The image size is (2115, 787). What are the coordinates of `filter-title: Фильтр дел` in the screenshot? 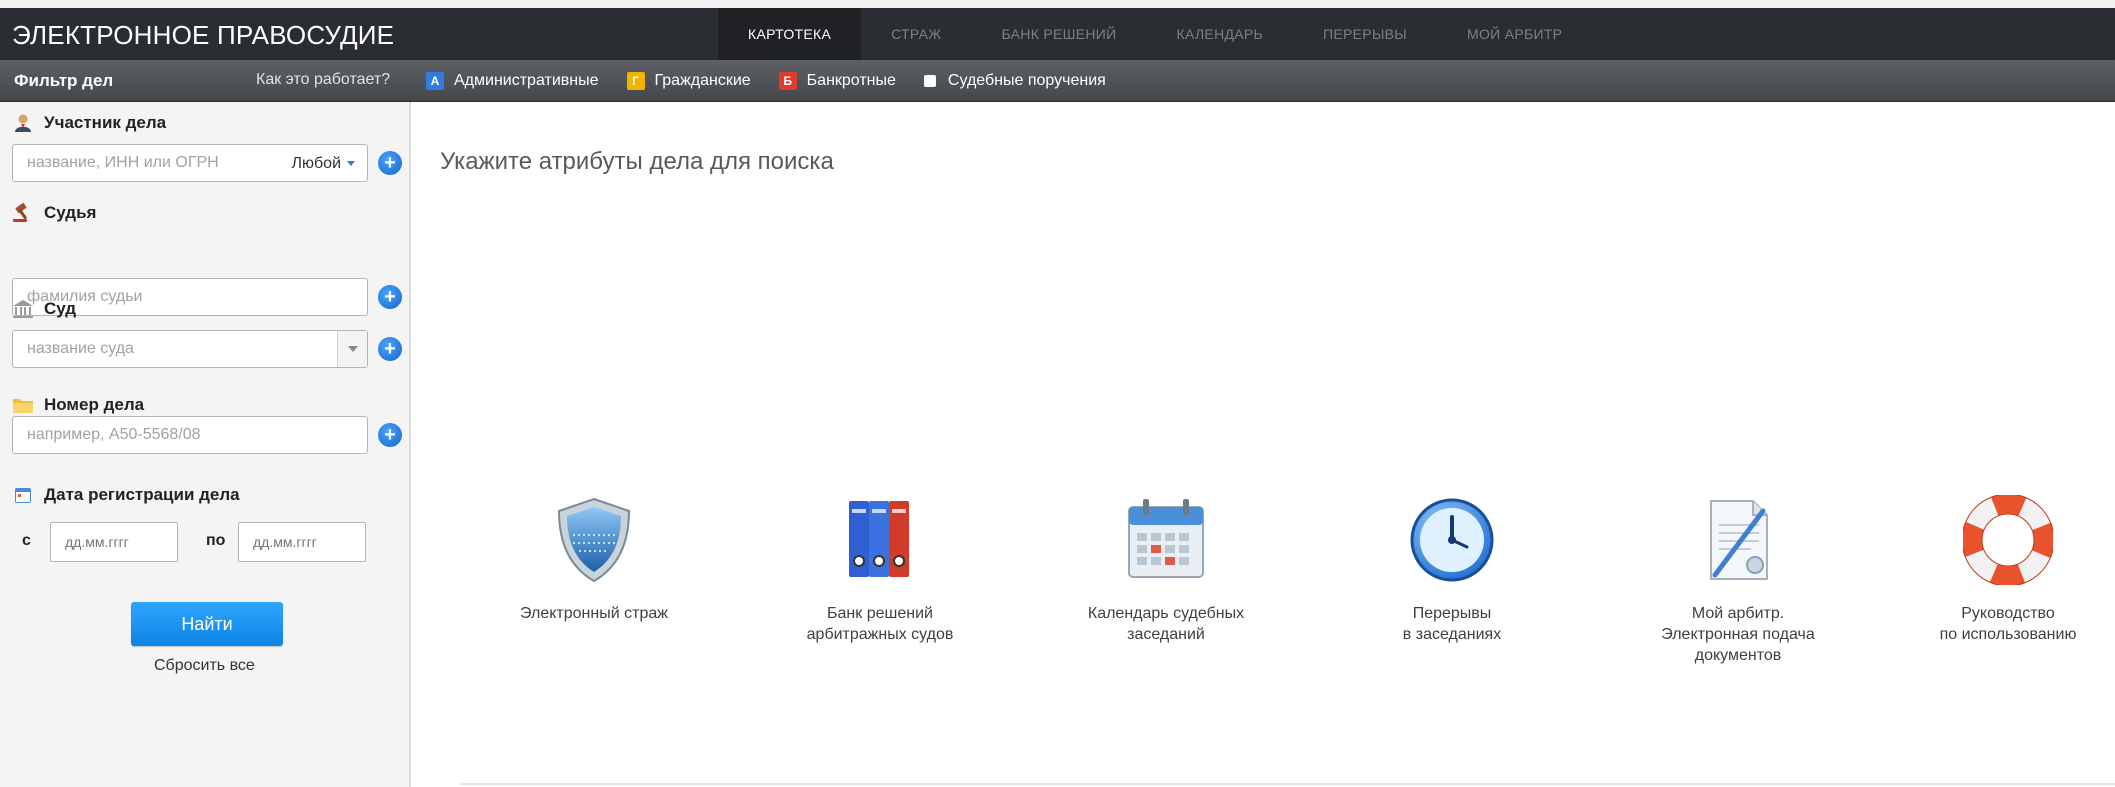 It's located at (64, 80).